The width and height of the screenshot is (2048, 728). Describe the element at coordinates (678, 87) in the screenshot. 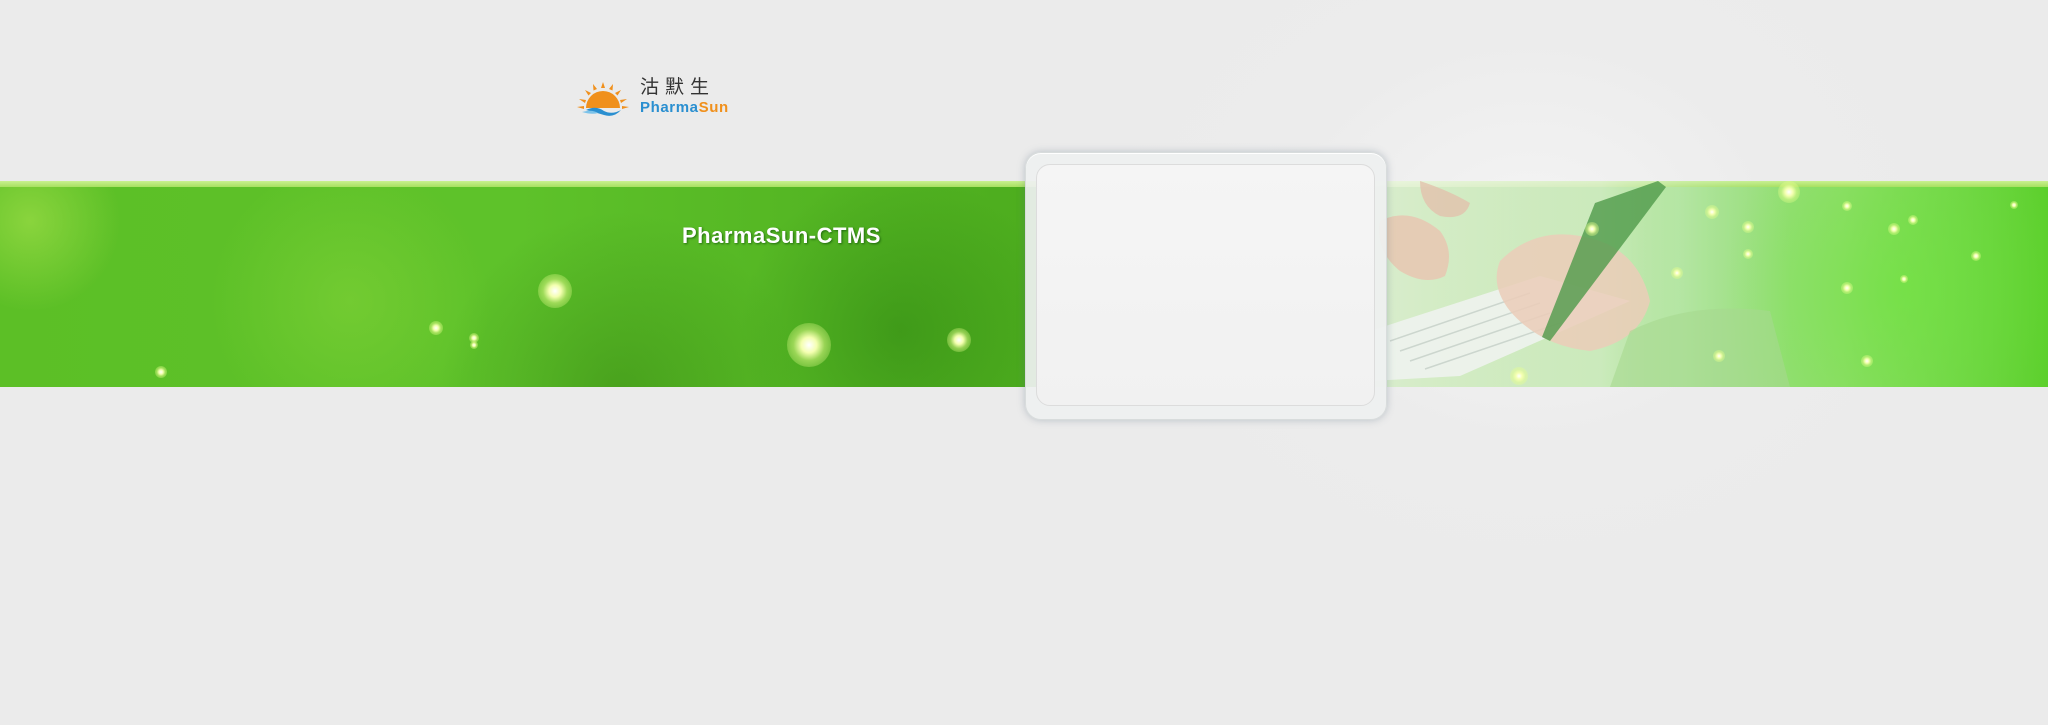

I see `logo-chinese-name: 沽默生` at that location.